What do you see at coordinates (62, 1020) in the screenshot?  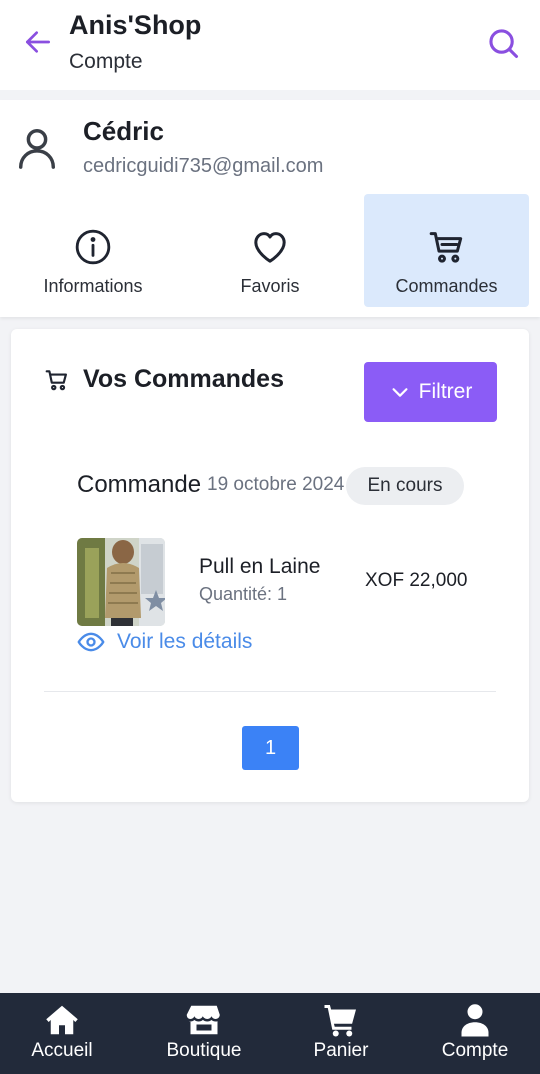 I see `home-icon` at bounding box center [62, 1020].